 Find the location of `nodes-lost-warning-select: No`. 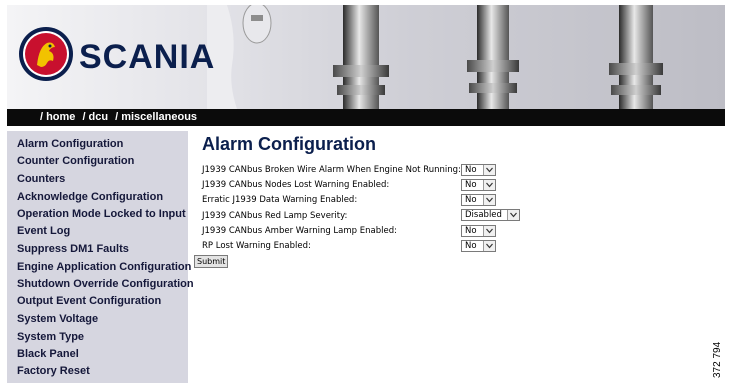

nodes-lost-warning-select: No is located at coordinates (478, 185).